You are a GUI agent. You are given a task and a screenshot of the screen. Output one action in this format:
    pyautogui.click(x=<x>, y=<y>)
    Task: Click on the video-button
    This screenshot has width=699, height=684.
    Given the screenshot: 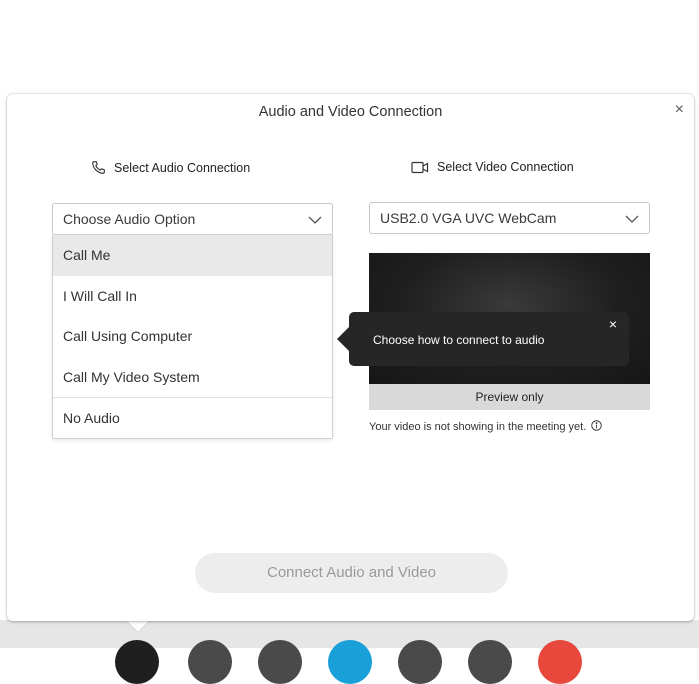 What is the action you would take?
    pyautogui.click(x=210, y=662)
    